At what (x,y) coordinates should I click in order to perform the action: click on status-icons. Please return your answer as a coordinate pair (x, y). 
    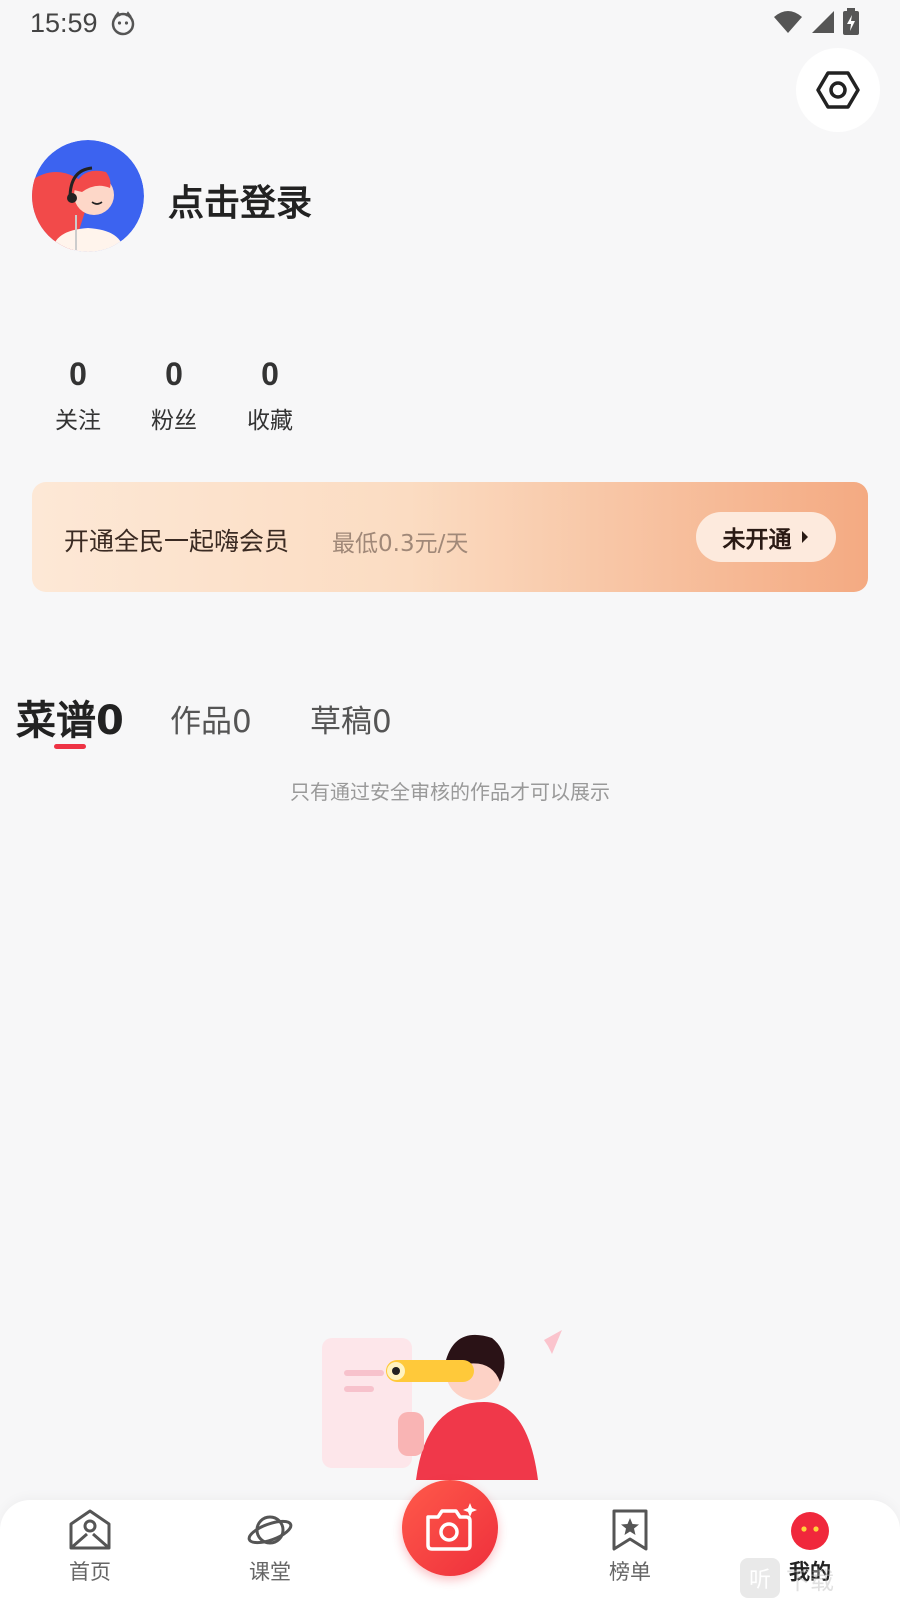
    Looking at the image, I should click on (816, 22).